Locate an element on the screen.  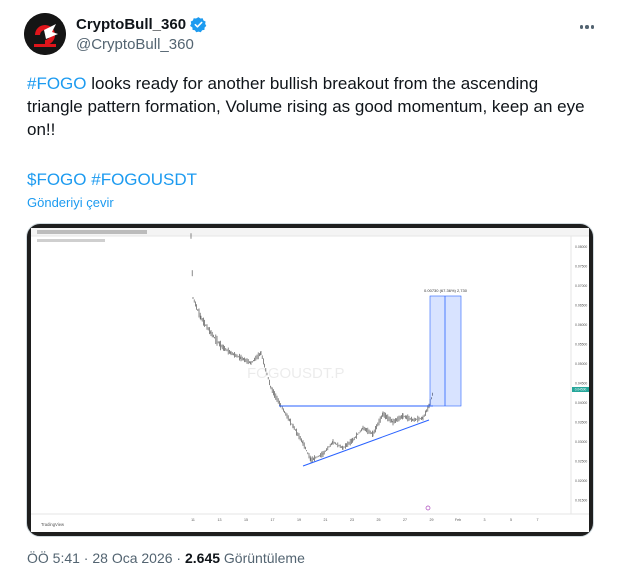
view-label: Görüntüleme is located at coordinates (262, 558).